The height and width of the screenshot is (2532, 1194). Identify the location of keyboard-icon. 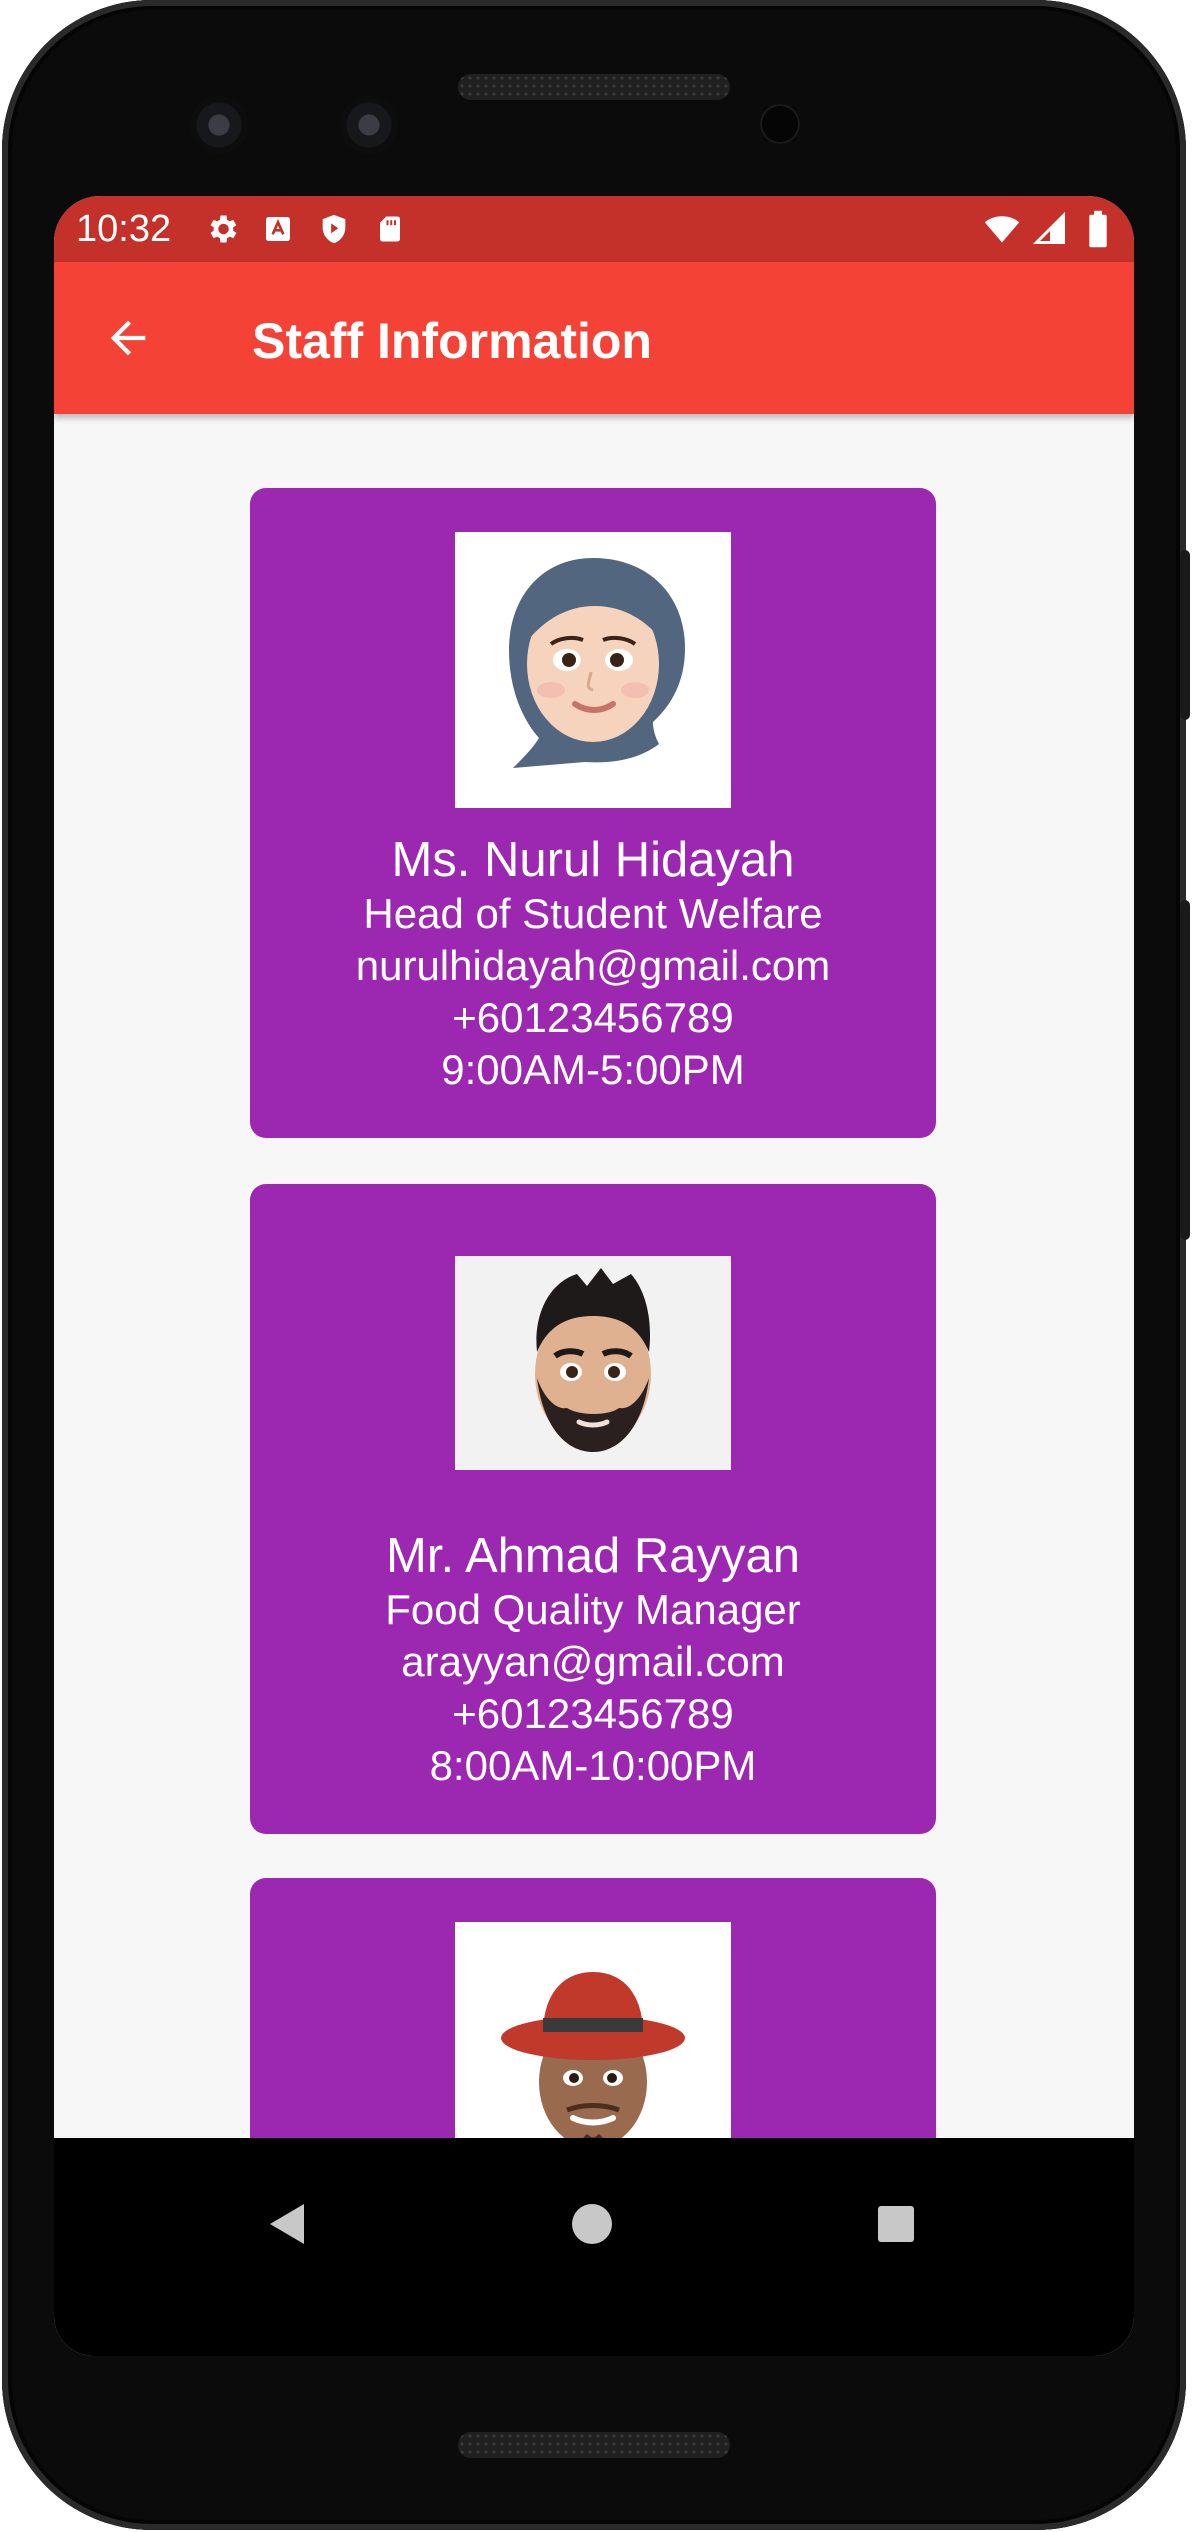
(278, 229).